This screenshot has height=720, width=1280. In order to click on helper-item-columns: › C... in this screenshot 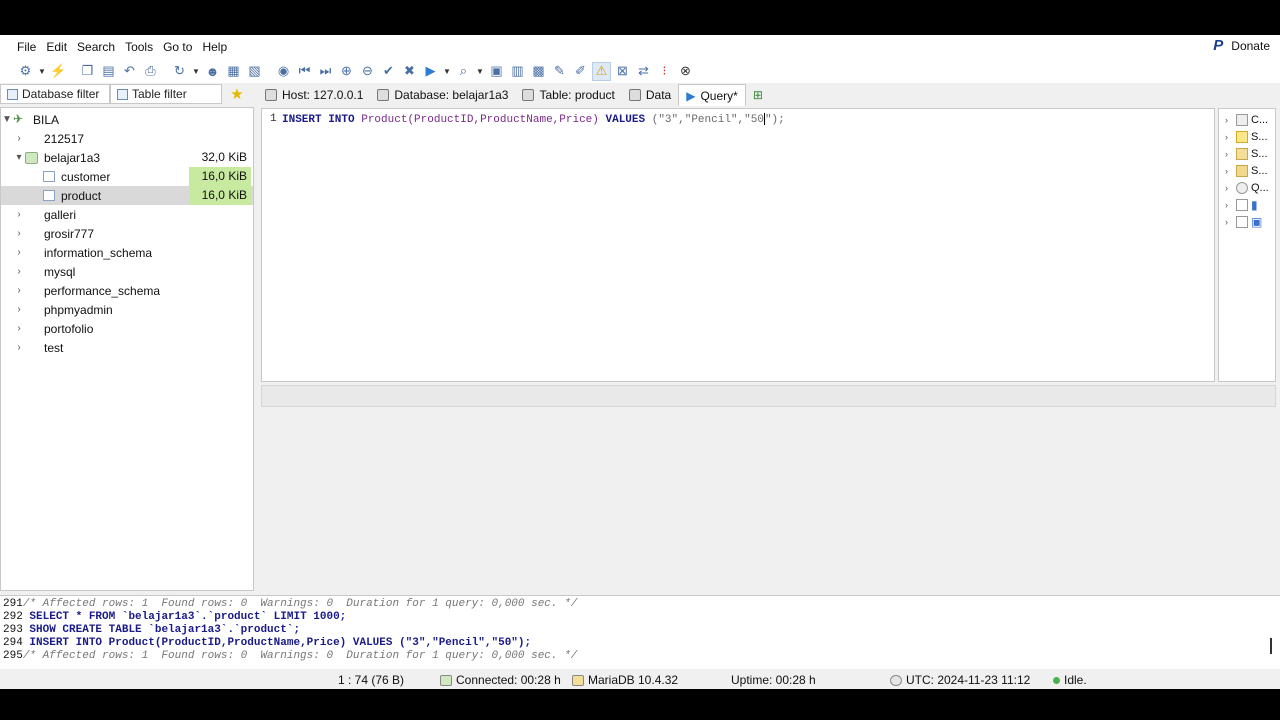, I will do `click(1251, 119)`.